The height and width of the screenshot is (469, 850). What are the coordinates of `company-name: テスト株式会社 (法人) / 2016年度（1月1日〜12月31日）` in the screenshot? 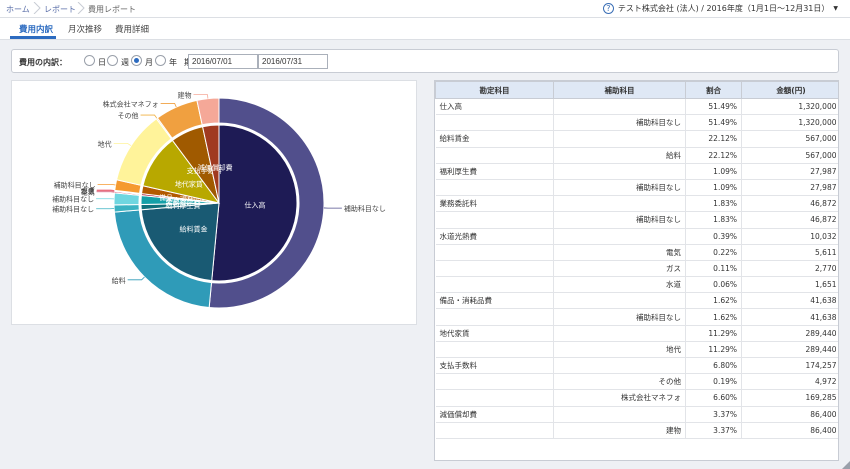 It's located at (723, 8).